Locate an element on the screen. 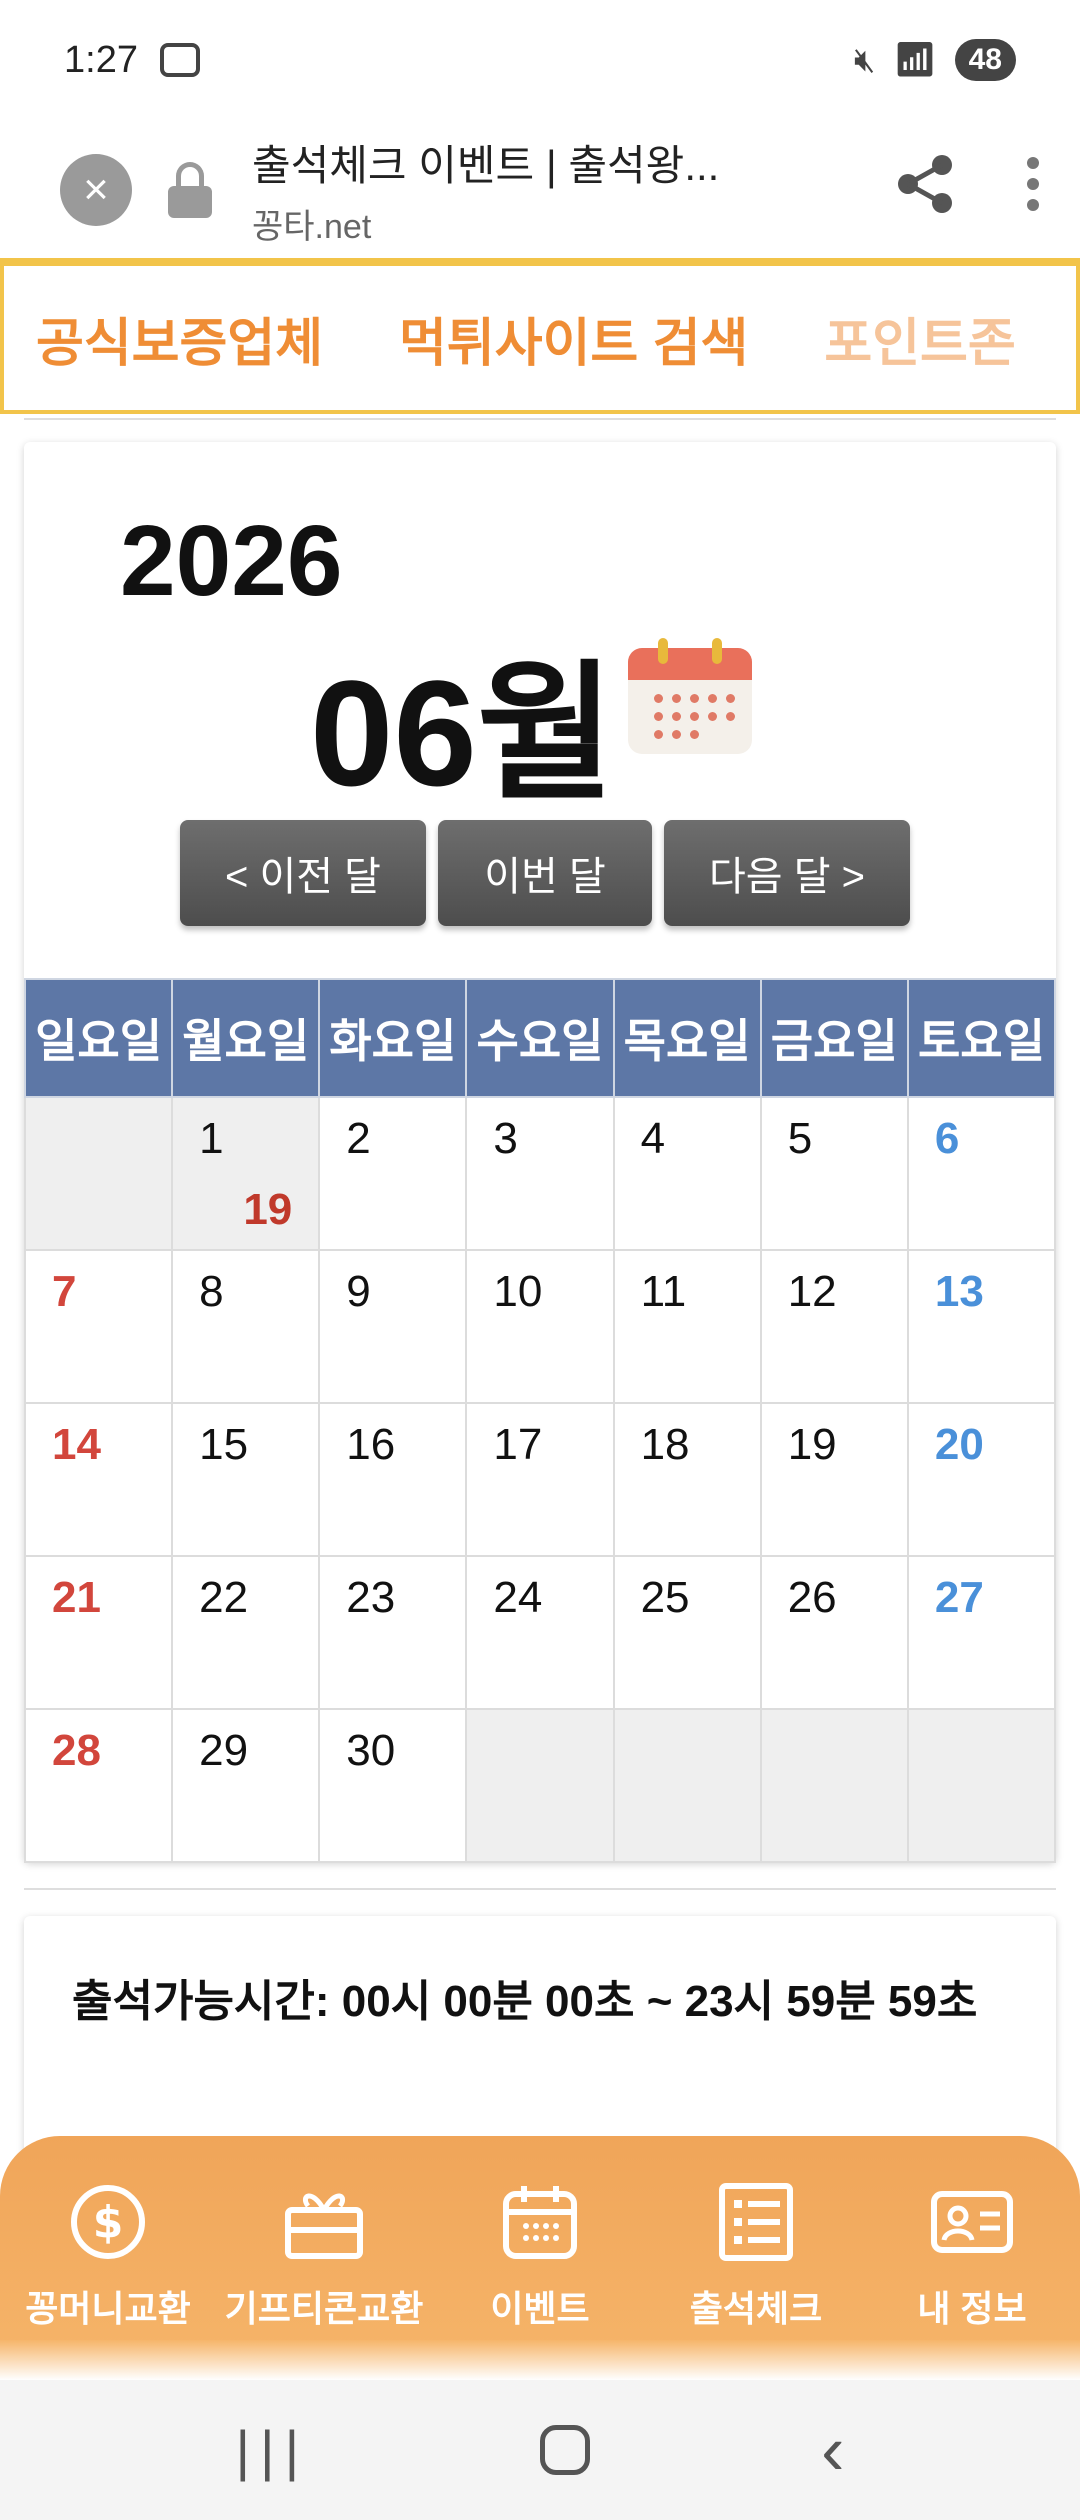  checklist-icon is located at coordinates (756, 2222).